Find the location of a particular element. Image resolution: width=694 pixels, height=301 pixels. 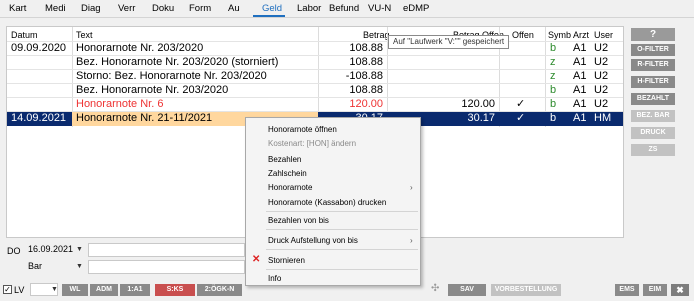

bez-bar-button: BEZ. BAR is located at coordinates (653, 116).